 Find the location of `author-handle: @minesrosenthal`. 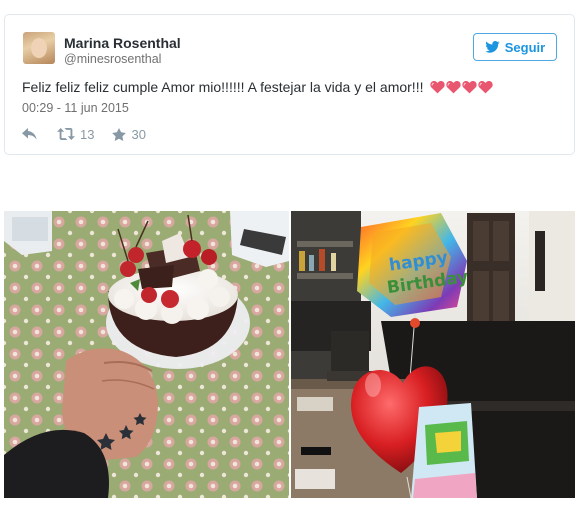

author-handle: @minesrosenthal is located at coordinates (112, 59).